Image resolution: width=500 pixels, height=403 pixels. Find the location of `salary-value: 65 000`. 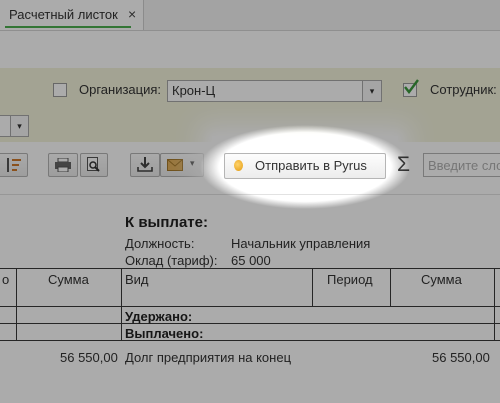

salary-value: 65 000 is located at coordinates (251, 260).